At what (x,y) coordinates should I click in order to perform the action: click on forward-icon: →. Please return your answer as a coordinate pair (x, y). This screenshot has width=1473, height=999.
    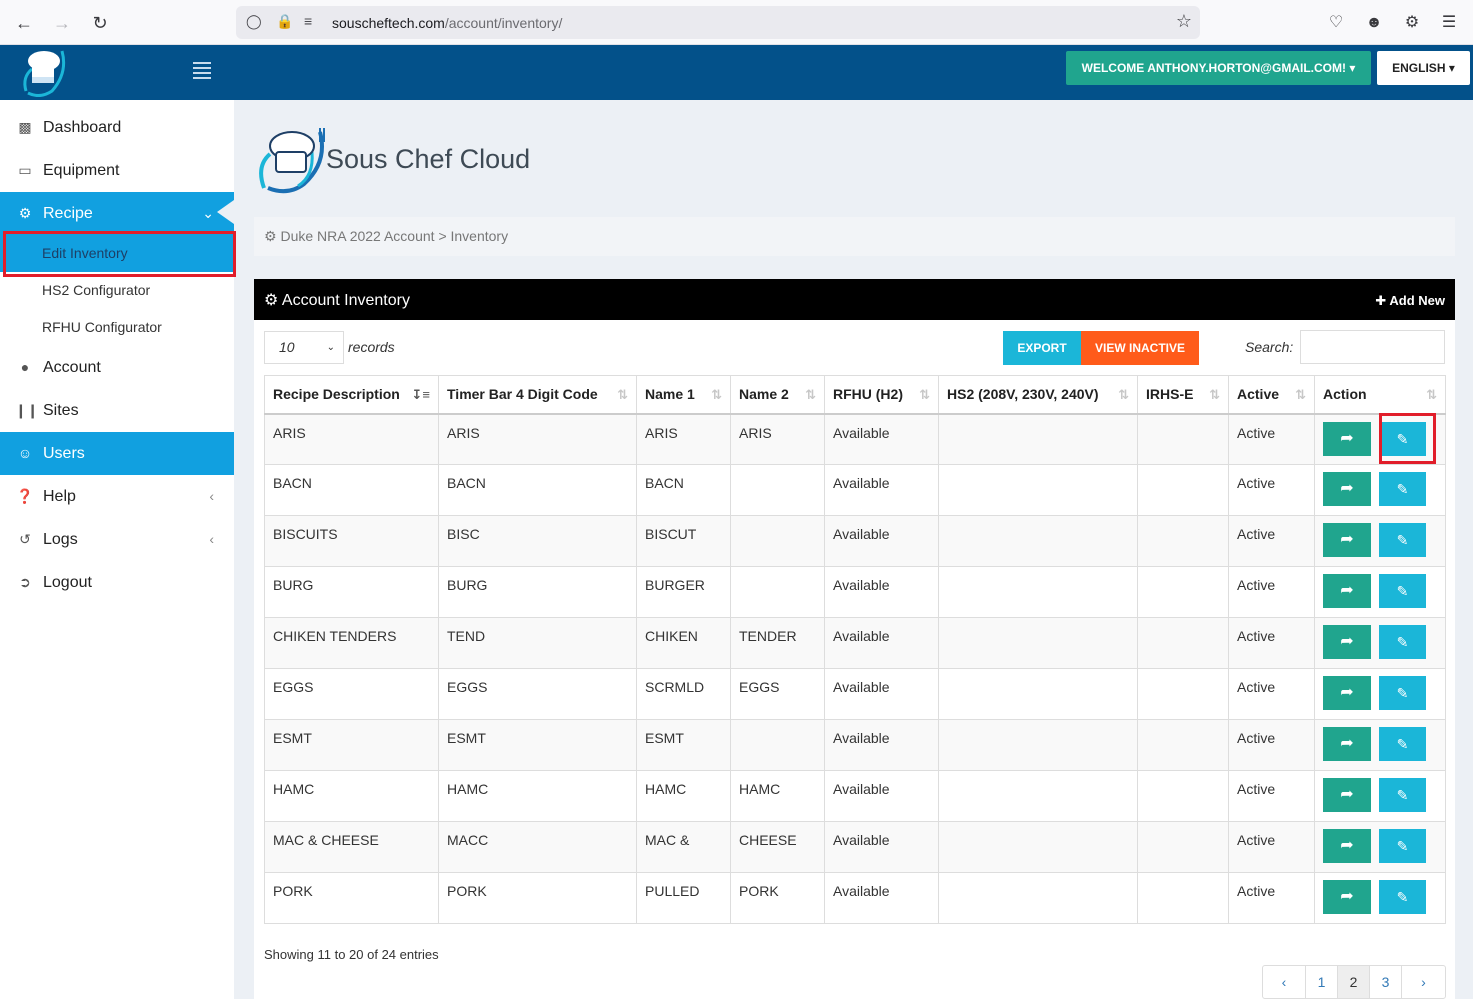
    Looking at the image, I should click on (62, 23).